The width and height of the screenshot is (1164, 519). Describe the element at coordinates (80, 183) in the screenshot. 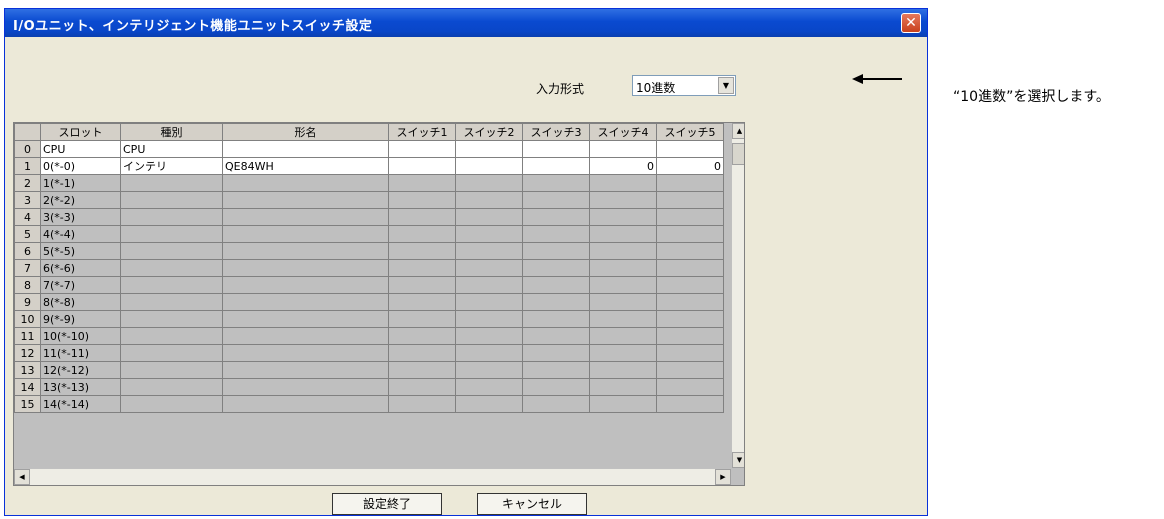

I see `slot-cell: 1(*-1)` at that location.